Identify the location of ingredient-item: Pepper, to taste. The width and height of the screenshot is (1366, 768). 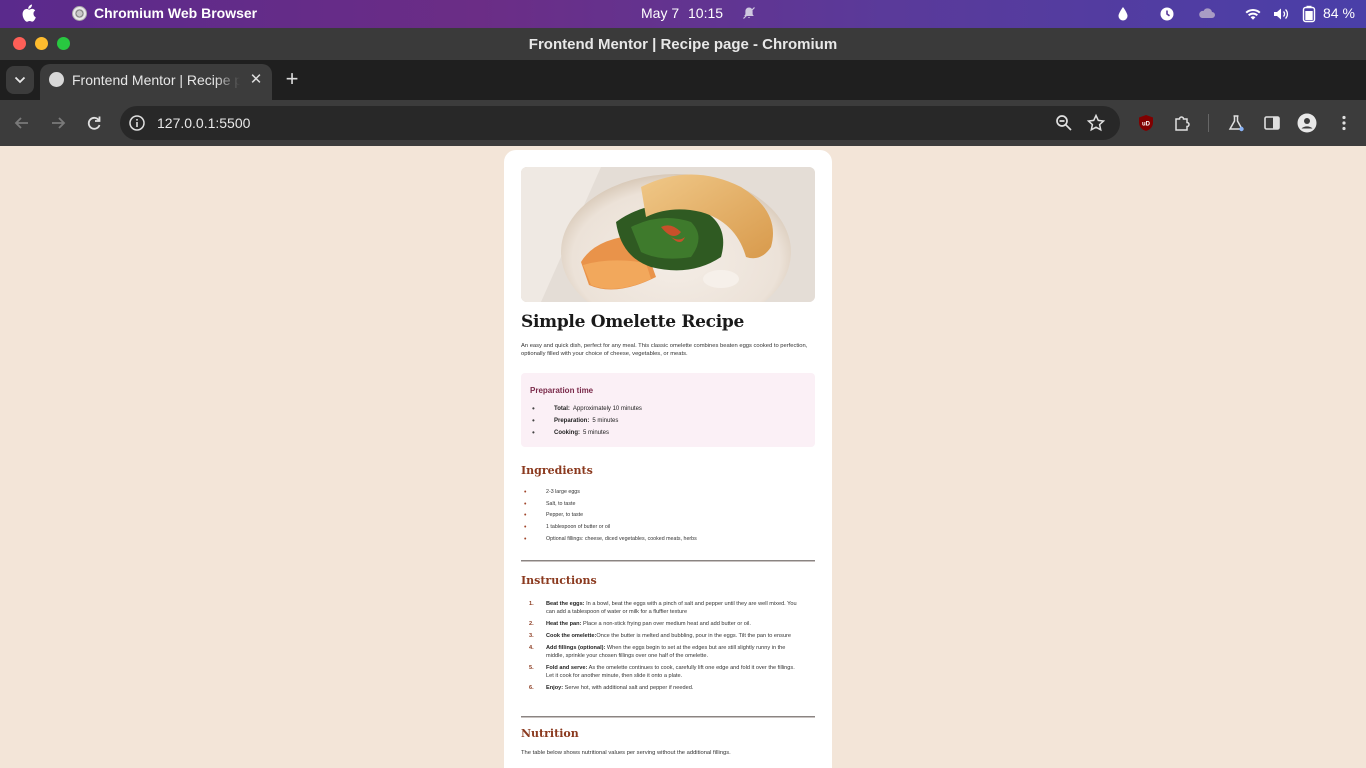
(609, 517).